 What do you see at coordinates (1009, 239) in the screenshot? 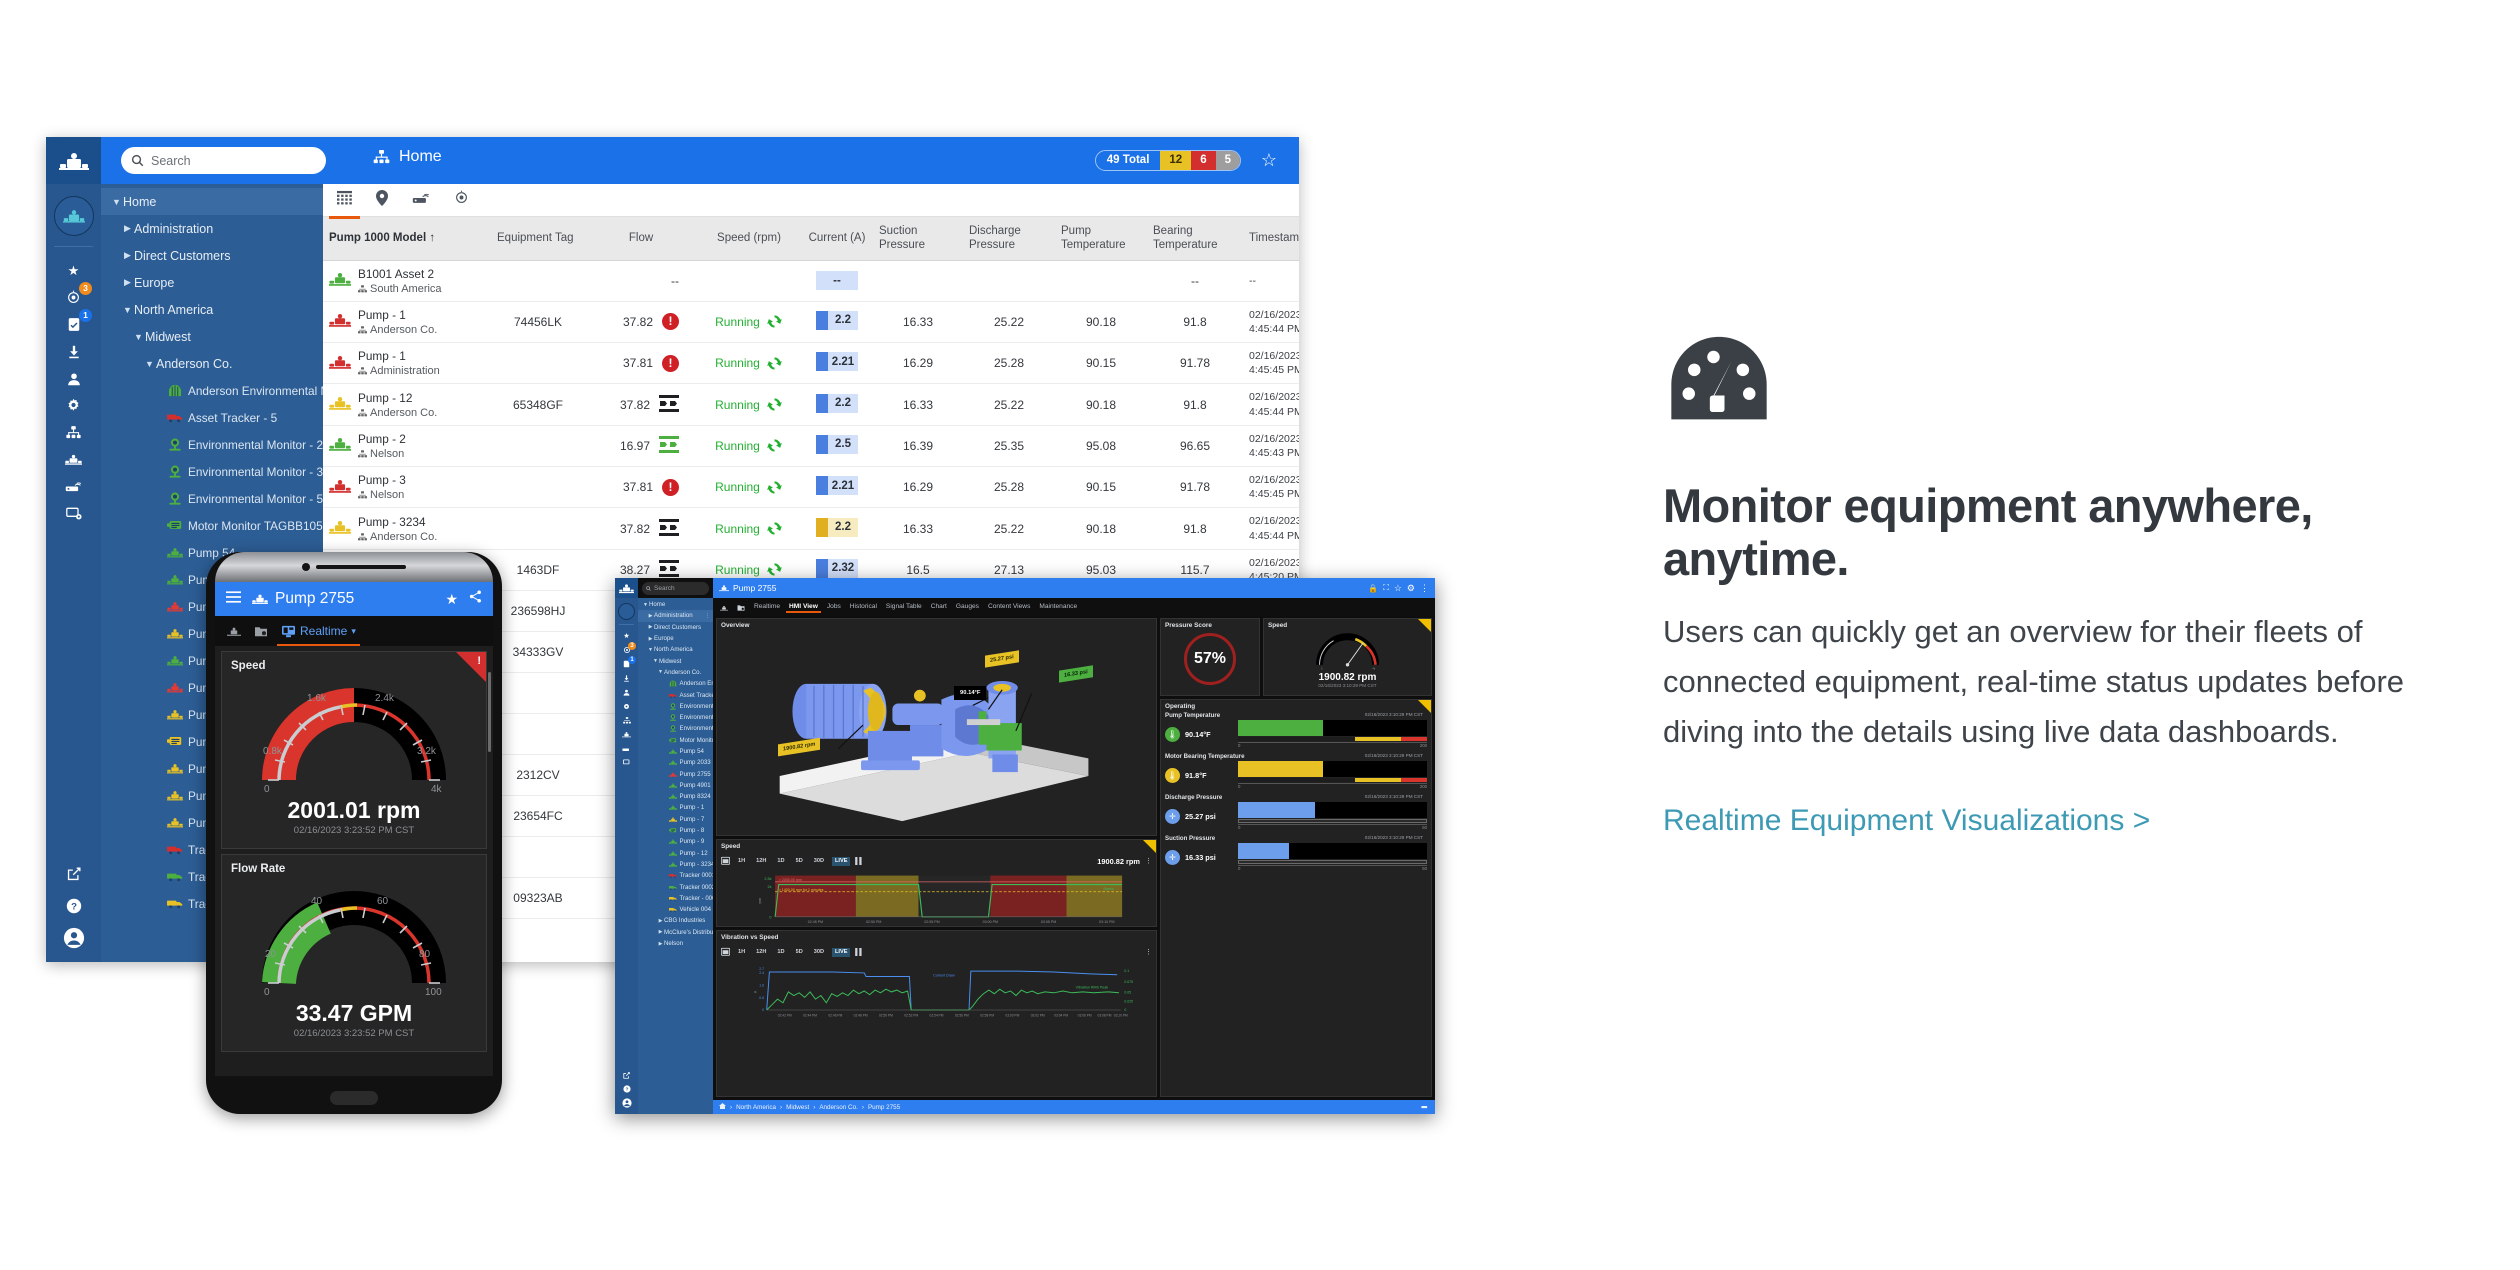
I see `column-header: Discharge Pressure` at bounding box center [1009, 239].